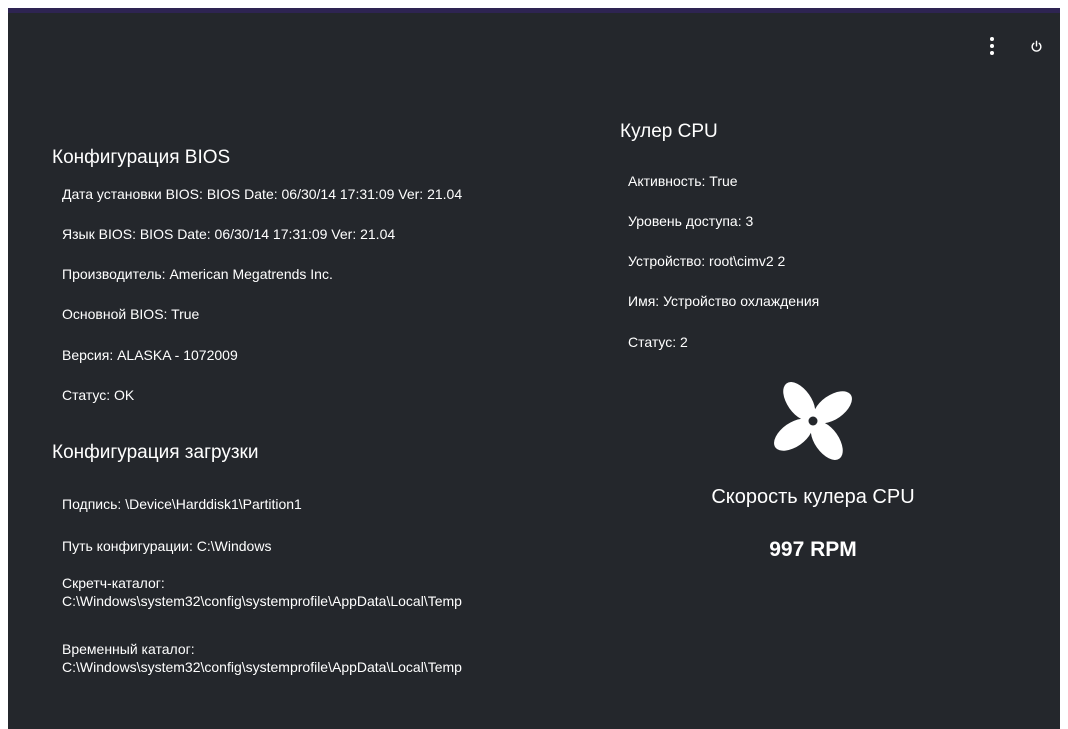 The height and width of the screenshot is (729, 1068). What do you see at coordinates (182, 504) in the screenshot?
I see `boot-signature-field: Подпись\Device\Harddisk1\Partition1` at bounding box center [182, 504].